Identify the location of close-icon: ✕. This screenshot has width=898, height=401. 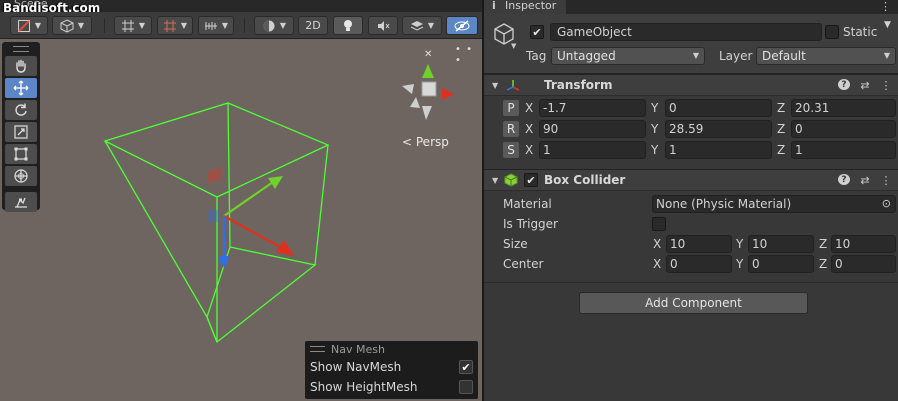
(428, 54).